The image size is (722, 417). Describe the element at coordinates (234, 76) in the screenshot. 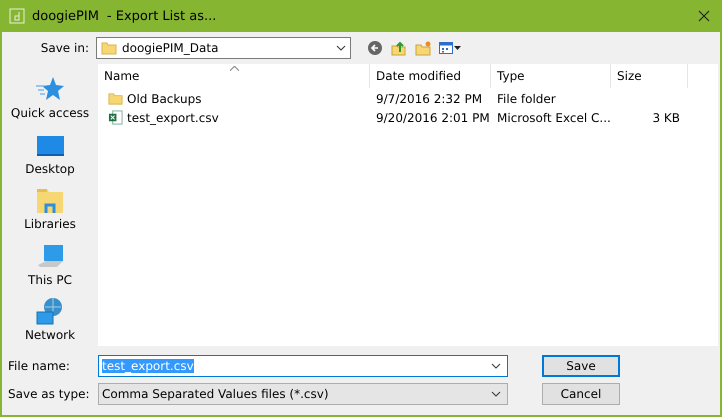

I see `column-header: Name` at that location.